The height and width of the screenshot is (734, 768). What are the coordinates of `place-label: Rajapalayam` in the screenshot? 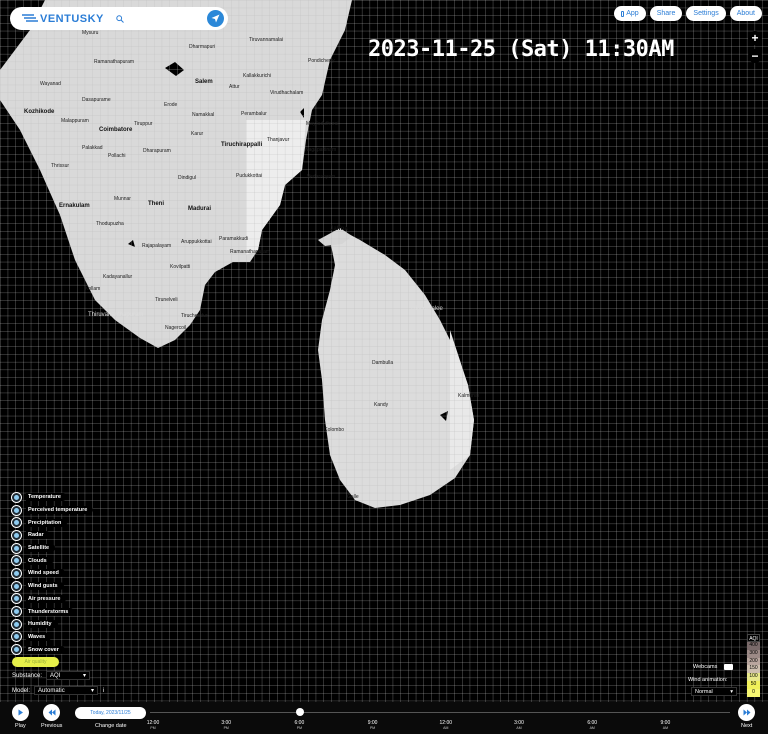 It's located at (157, 246).